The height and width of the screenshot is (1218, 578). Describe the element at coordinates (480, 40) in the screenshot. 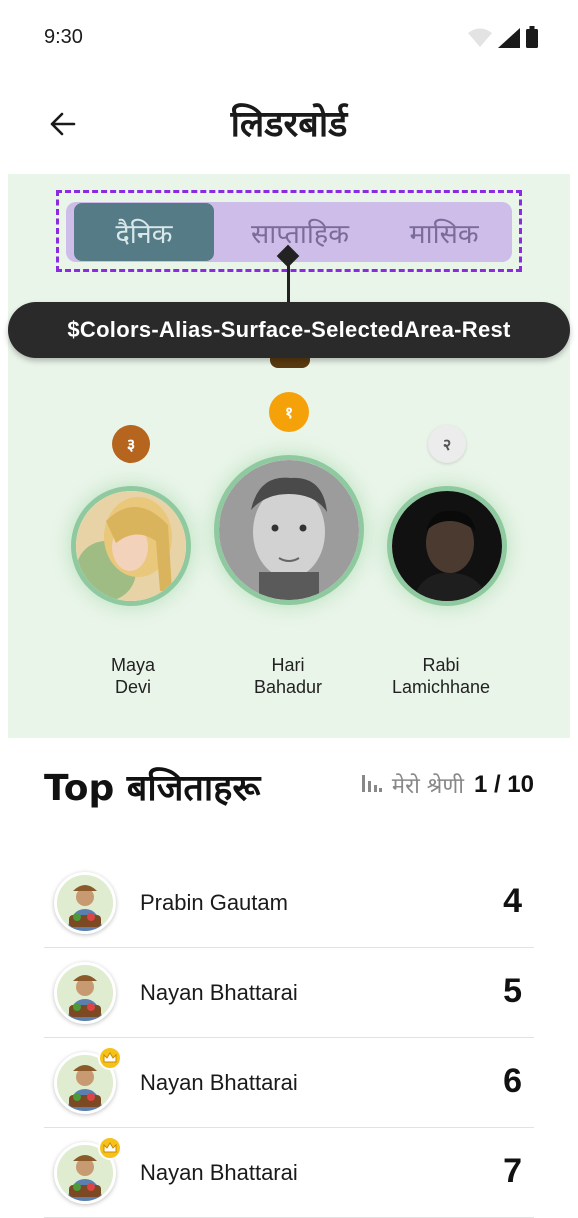

I see `wifi-icon` at that location.